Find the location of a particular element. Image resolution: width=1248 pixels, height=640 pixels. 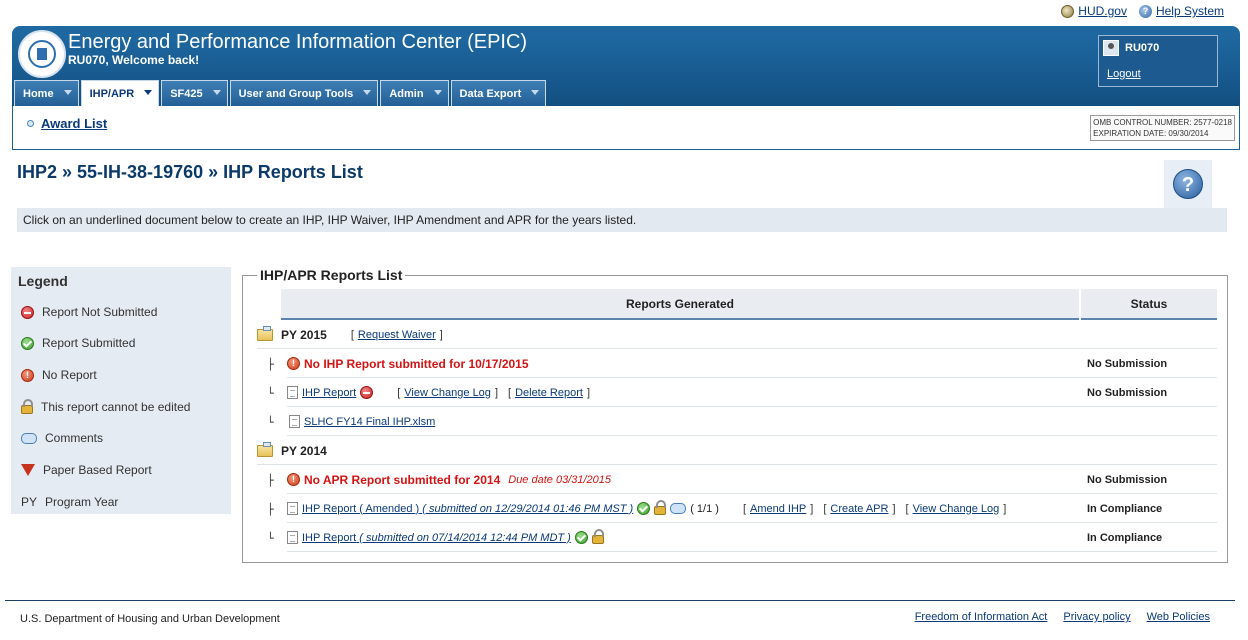

omb-control-number: OMB CONTROL NUMBER: 2577-0218 is located at coordinates (1162, 122).